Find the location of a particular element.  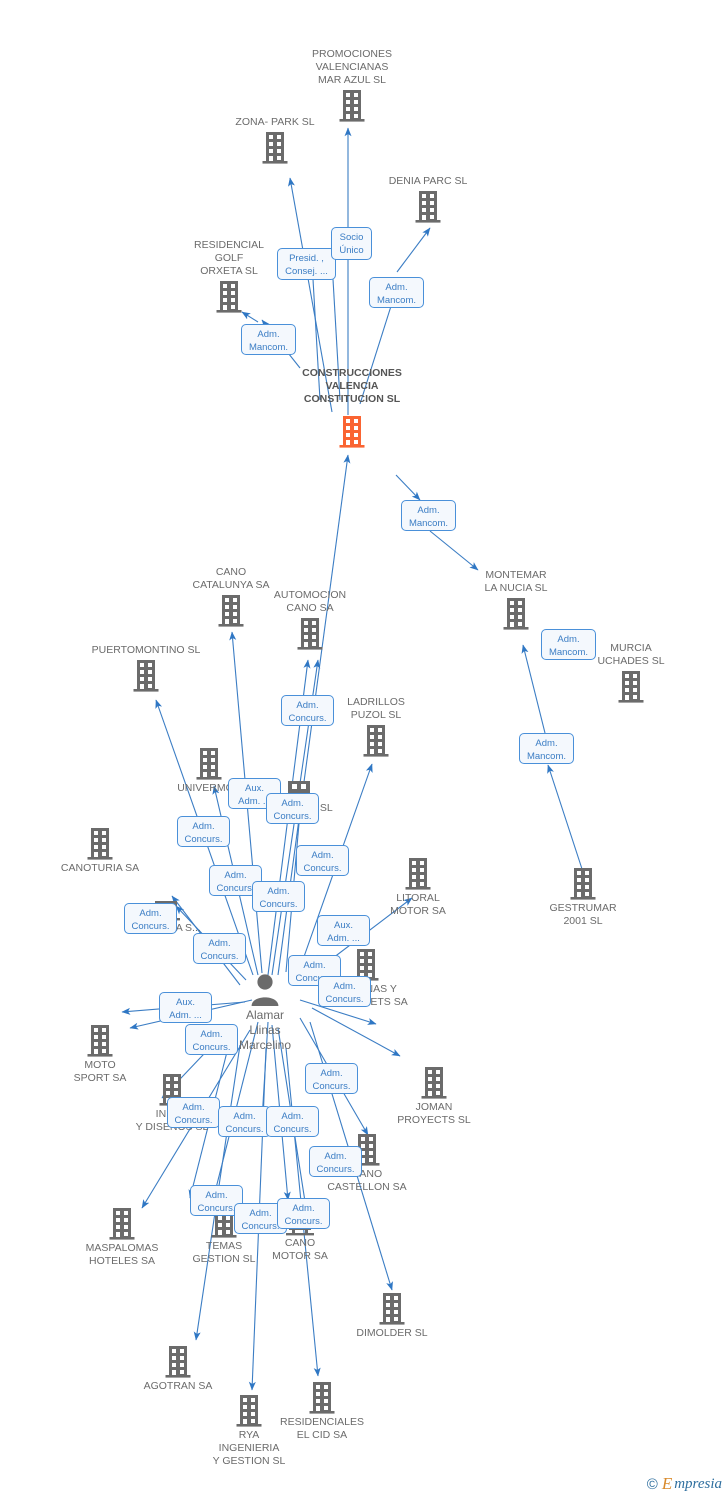

node-agotran: AGOTRAN SA is located at coordinates (178, 1368).